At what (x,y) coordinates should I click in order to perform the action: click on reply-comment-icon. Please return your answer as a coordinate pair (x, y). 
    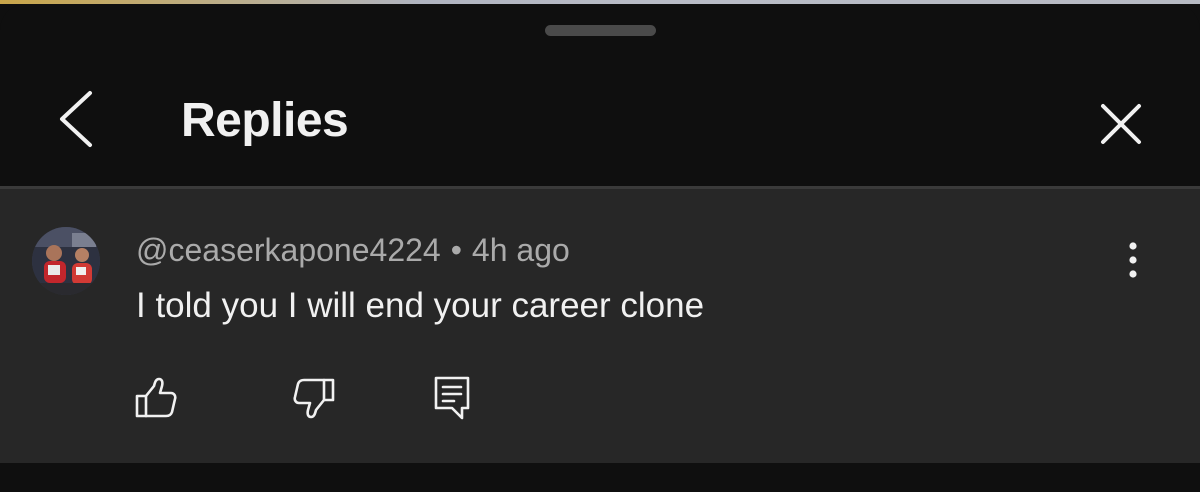
    Looking at the image, I should click on (452, 398).